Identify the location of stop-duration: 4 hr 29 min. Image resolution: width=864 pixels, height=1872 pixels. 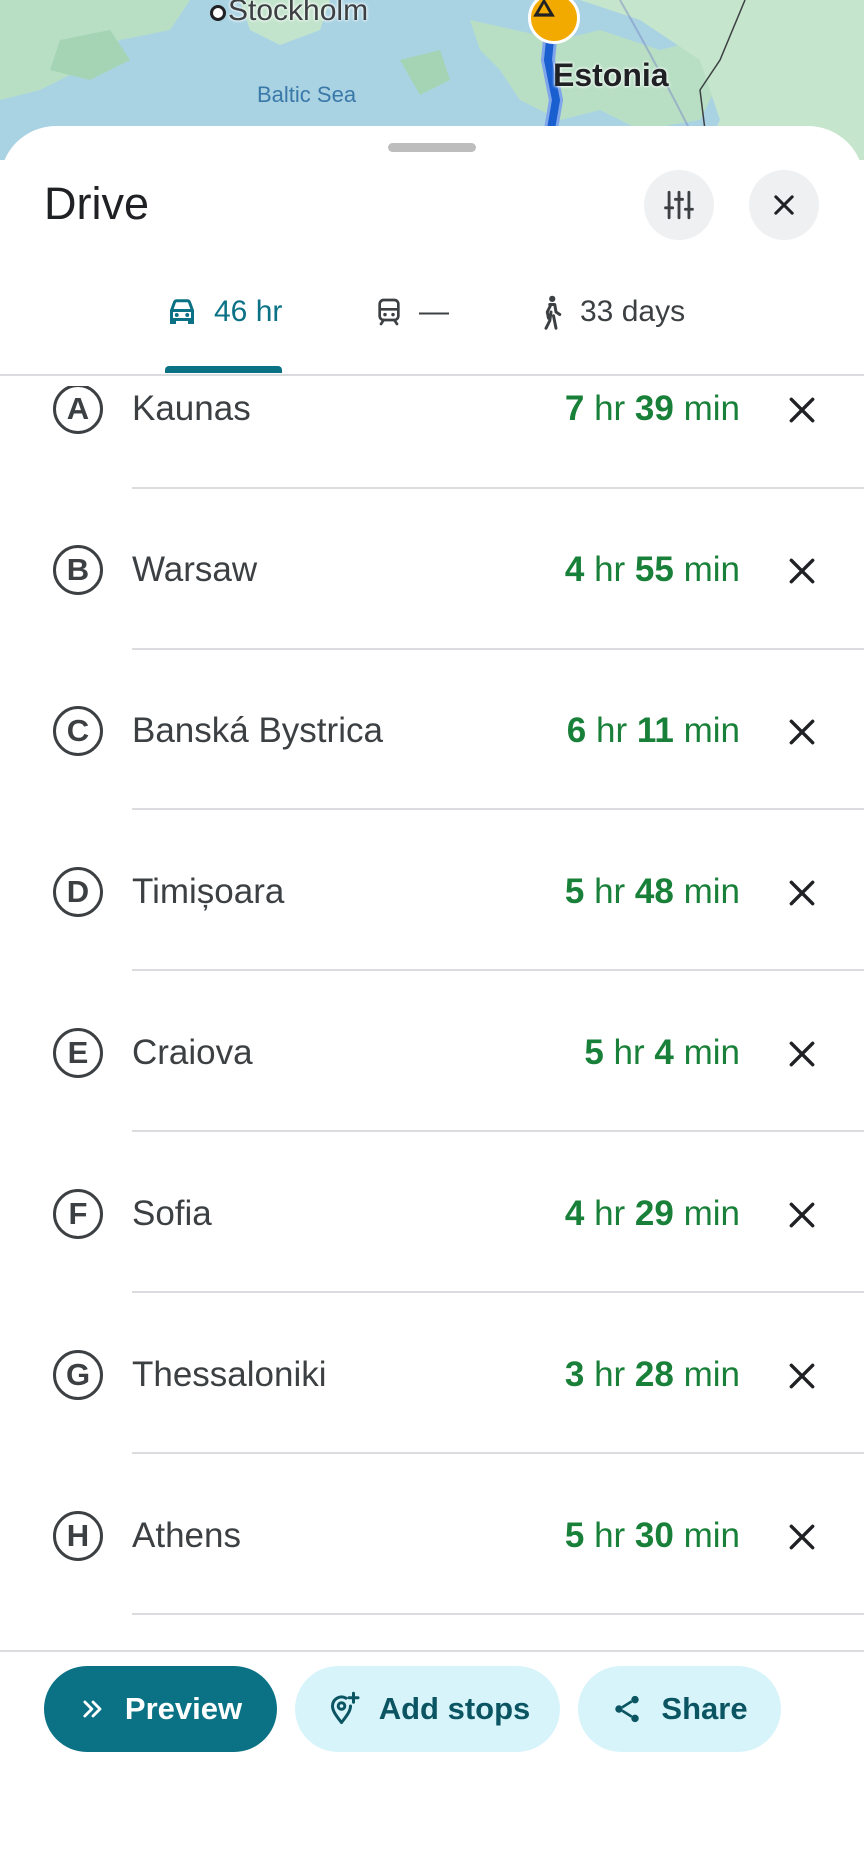
(652, 1213).